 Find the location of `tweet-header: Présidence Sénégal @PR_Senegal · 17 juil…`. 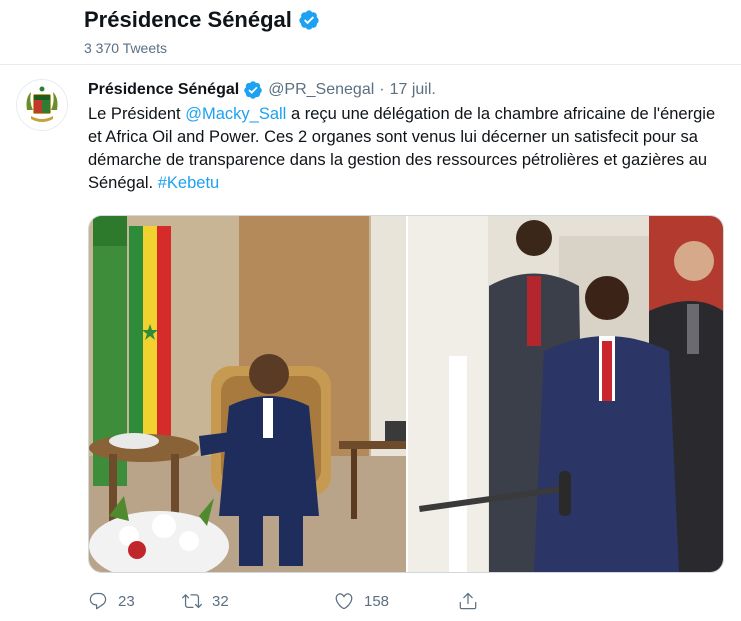

tweet-header: Présidence Sénégal @PR_Senegal · 17 juil… is located at coordinates (262, 90).